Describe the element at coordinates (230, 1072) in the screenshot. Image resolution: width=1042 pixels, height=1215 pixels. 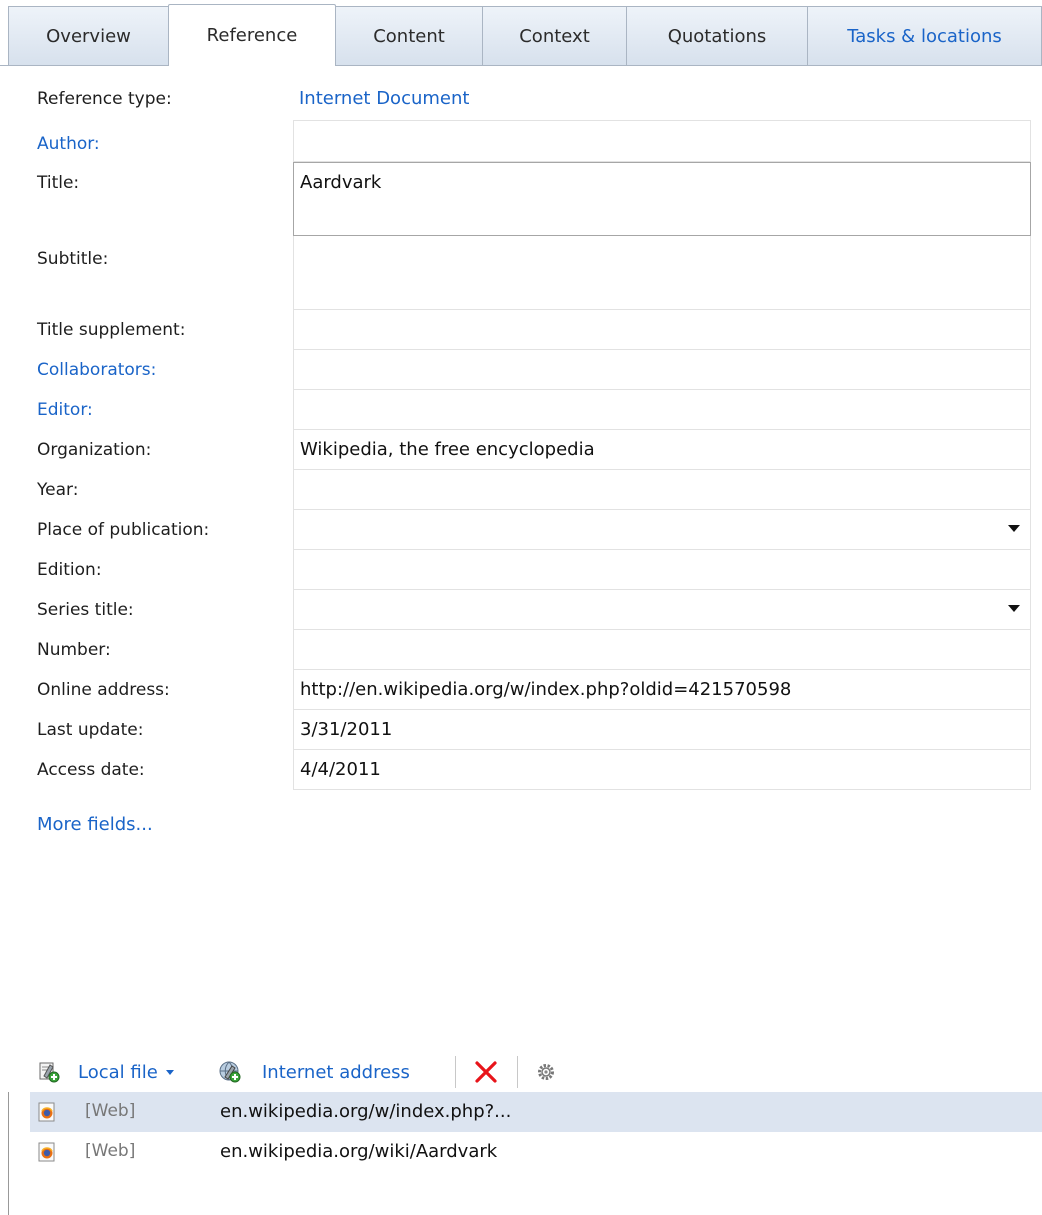
I see `globe-link-icon` at that location.